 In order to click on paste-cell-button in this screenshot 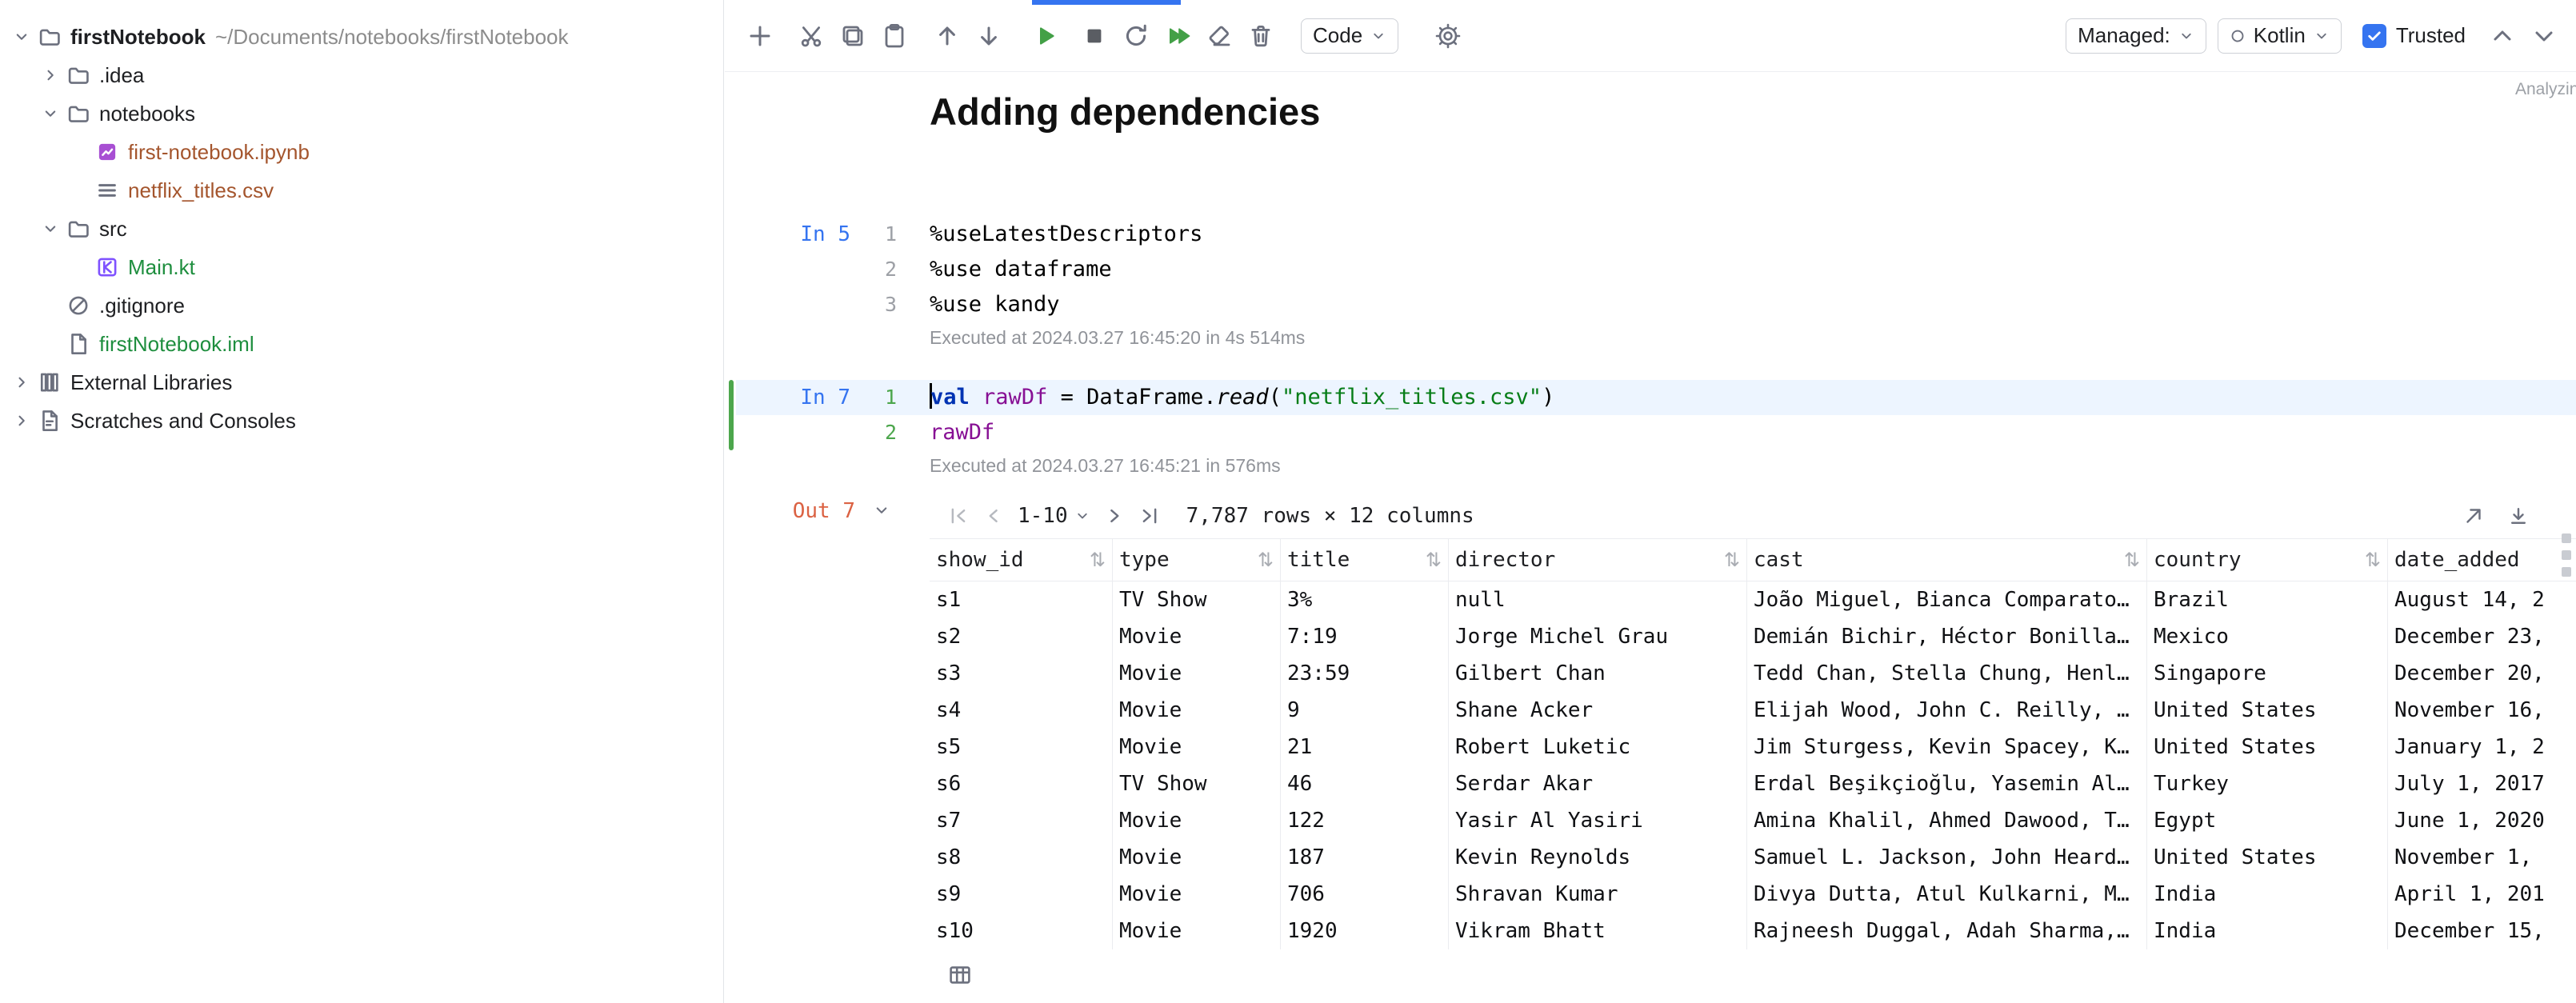, I will do `click(894, 36)`.